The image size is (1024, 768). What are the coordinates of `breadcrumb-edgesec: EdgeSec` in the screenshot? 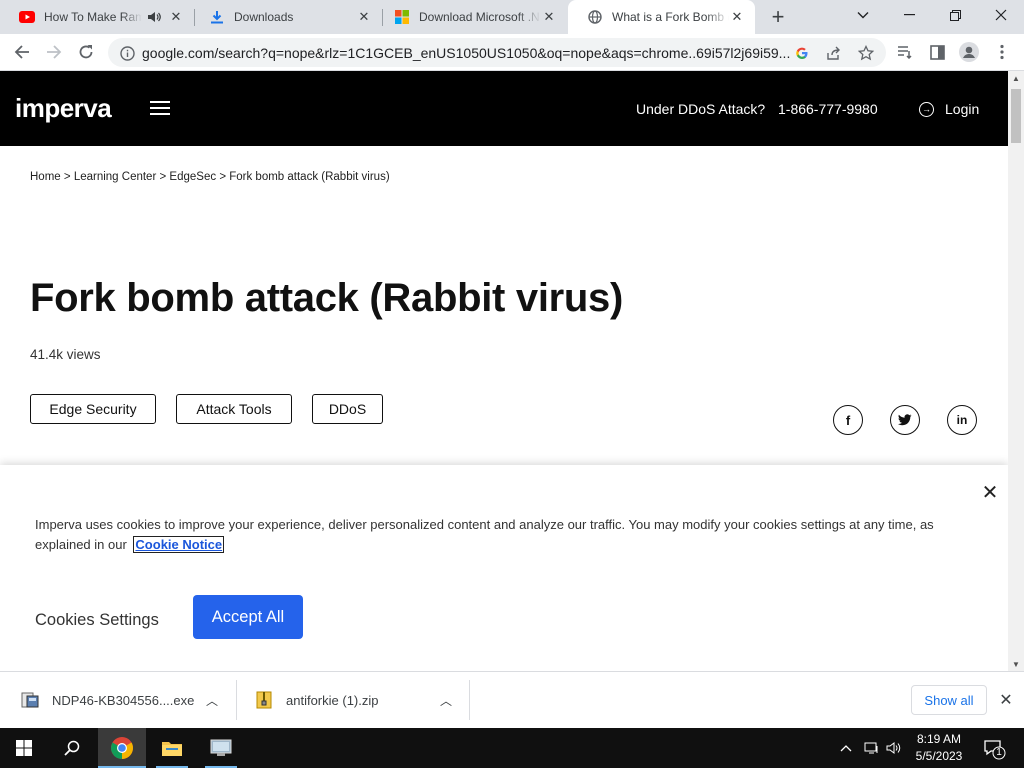 It's located at (192, 177).